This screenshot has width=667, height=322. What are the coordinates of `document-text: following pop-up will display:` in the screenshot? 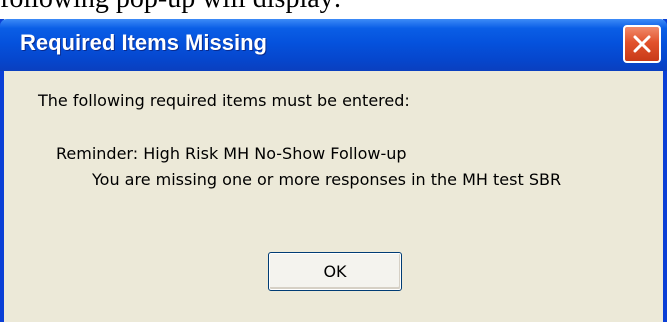 It's located at (170, 8).